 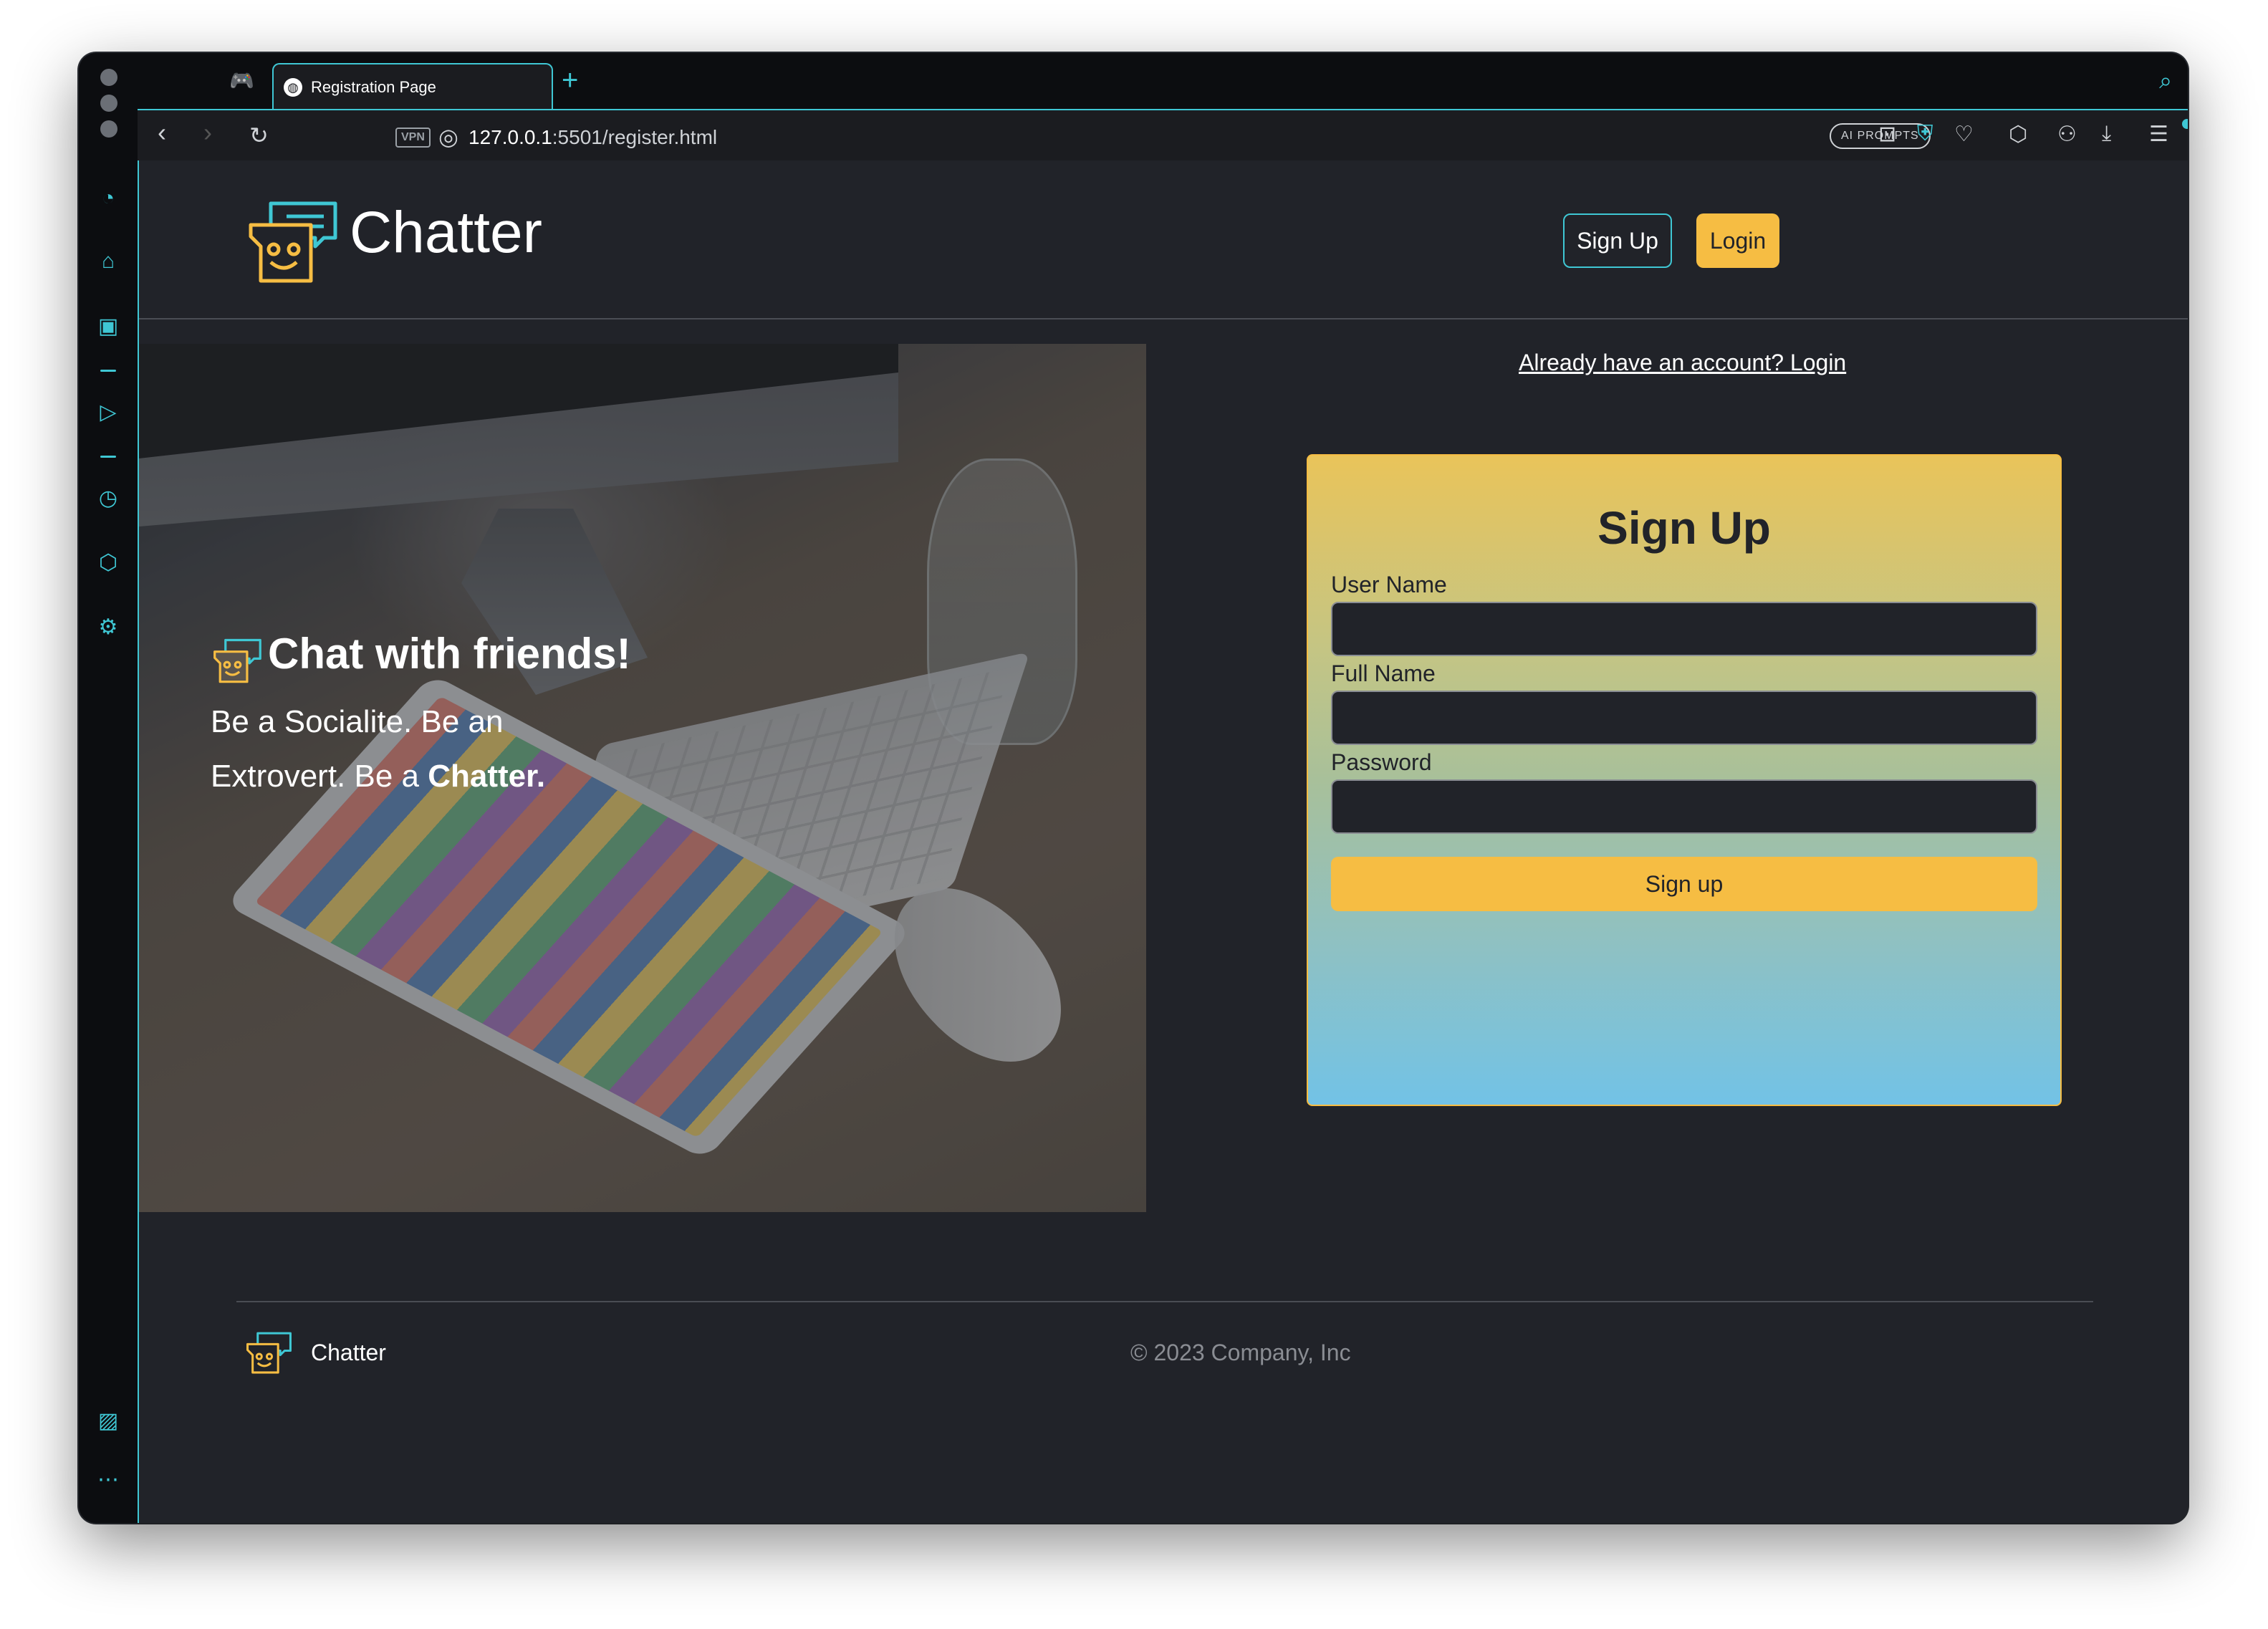 I want to click on site-info-globe-icon: ◎, so click(x=448, y=137).